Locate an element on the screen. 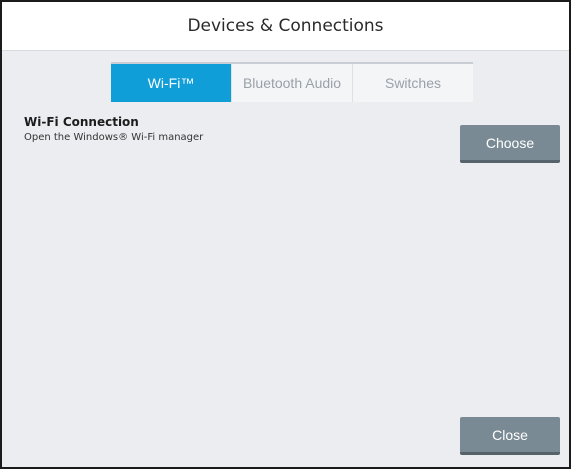 The width and height of the screenshot is (571, 469). tab-bluetooth-audio: Bluetooth Audio is located at coordinates (292, 83).